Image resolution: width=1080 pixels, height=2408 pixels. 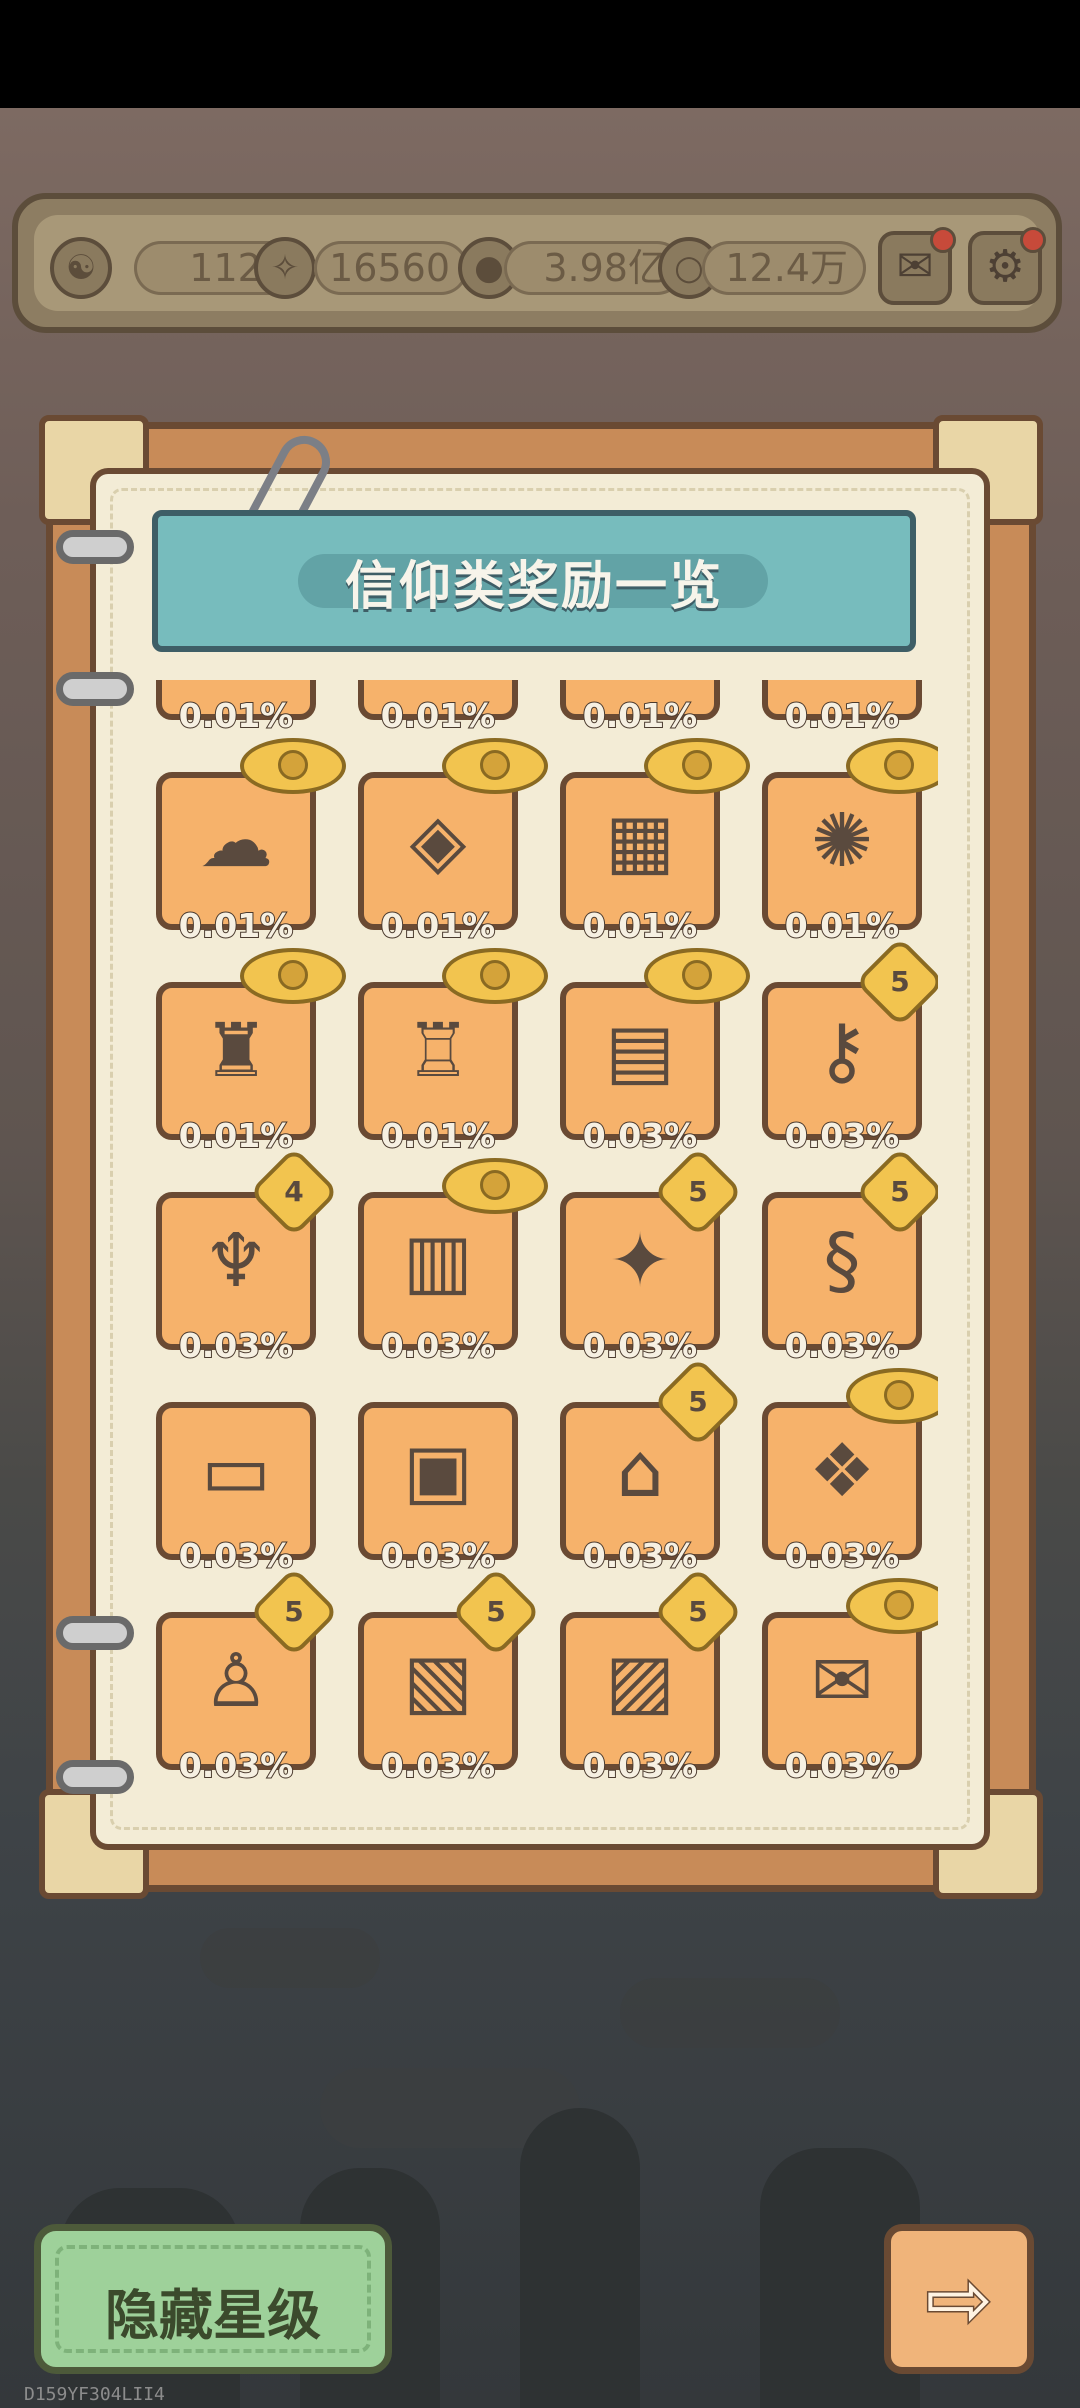 What do you see at coordinates (236, 841) in the screenshot?
I see `cloud-scarf-icon: ☁` at bounding box center [236, 841].